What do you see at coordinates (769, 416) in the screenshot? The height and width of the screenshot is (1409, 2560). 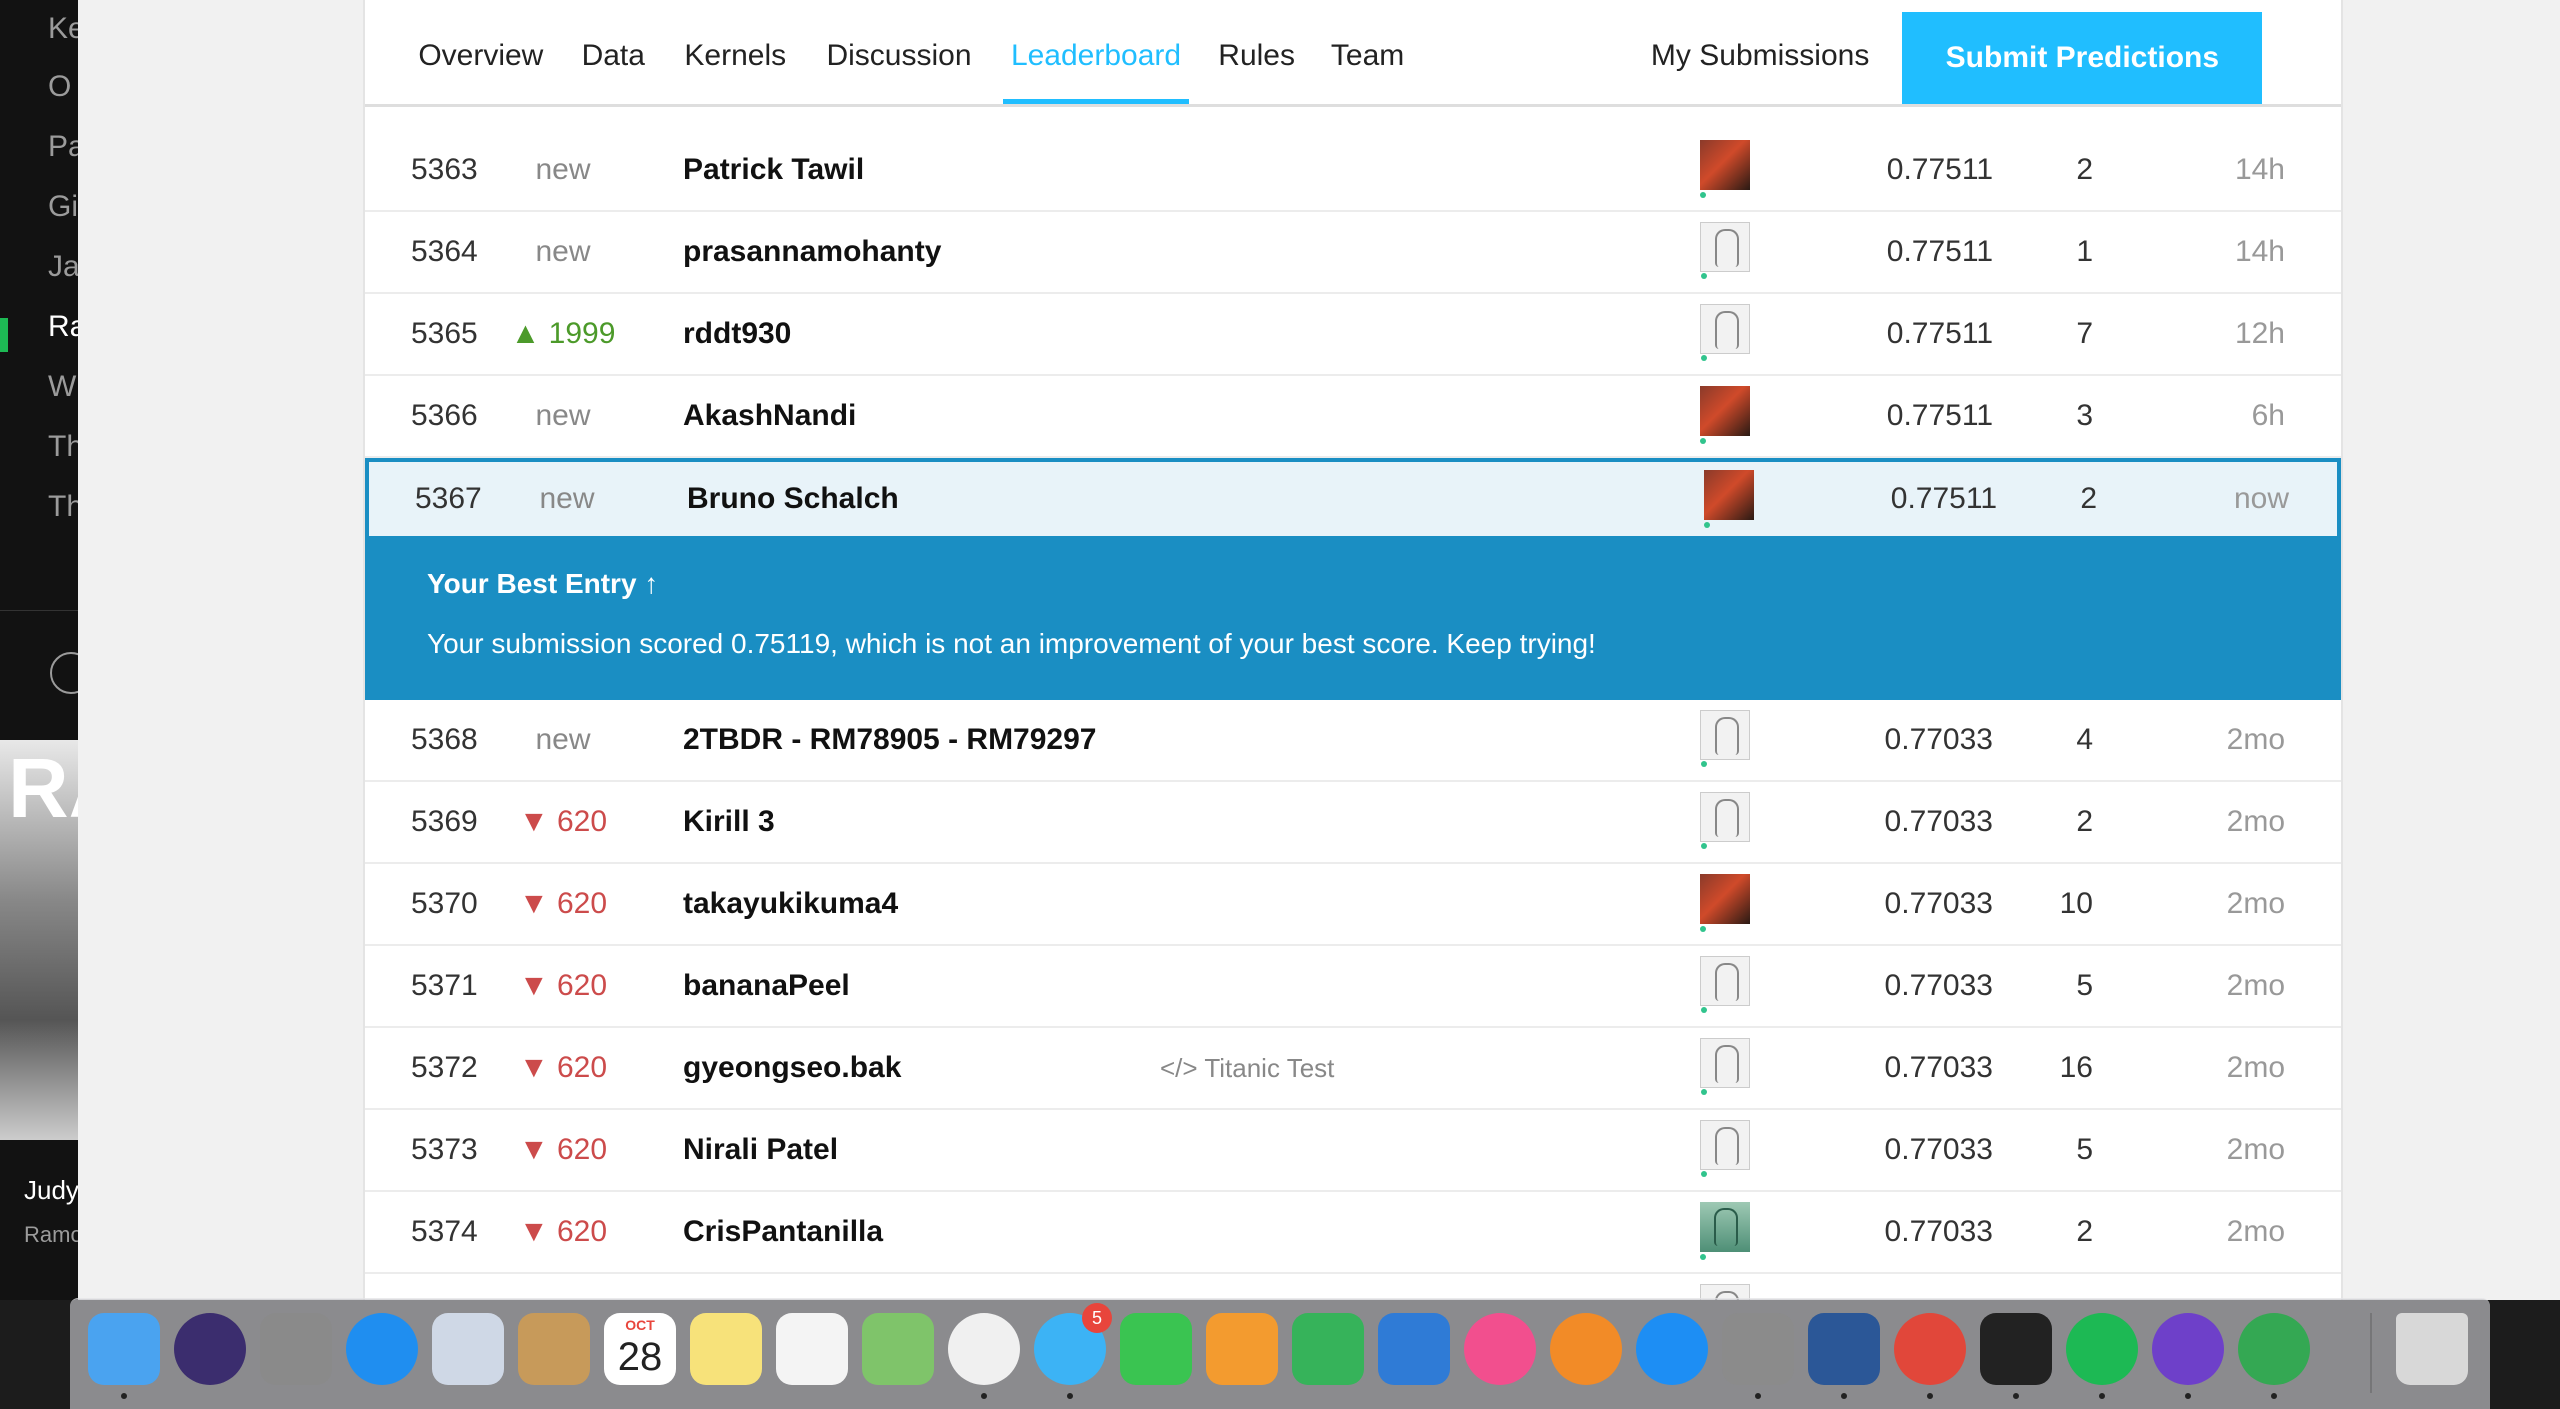 I see `team-name-link: AkashNandi` at bounding box center [769, 416].